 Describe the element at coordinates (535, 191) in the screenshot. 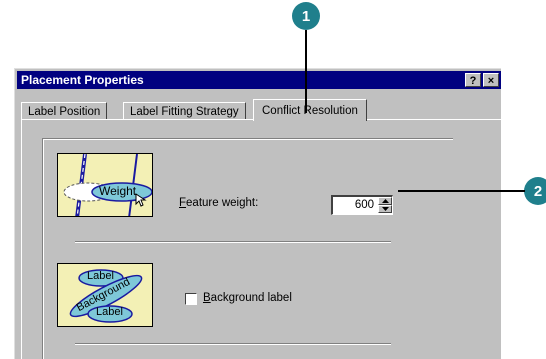

I see `callout-2-badge: 2` at that location.